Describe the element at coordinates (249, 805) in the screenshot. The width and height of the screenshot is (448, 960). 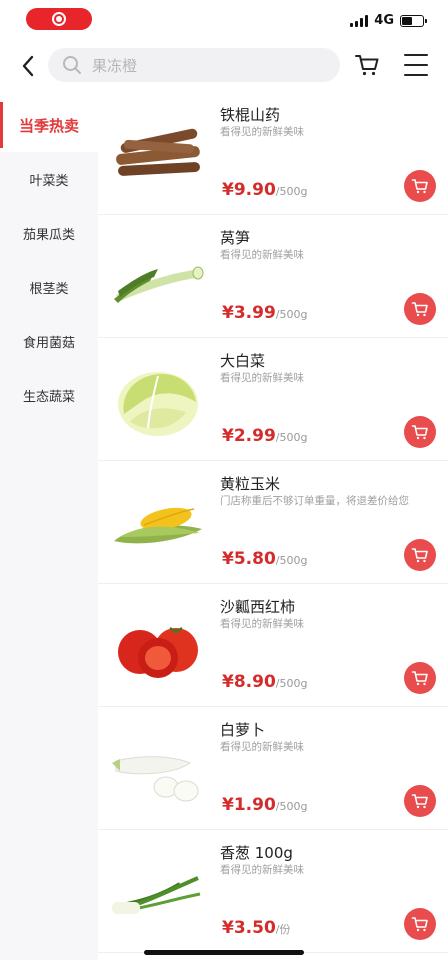
I see `price-amount: ¥1.90` at that location.